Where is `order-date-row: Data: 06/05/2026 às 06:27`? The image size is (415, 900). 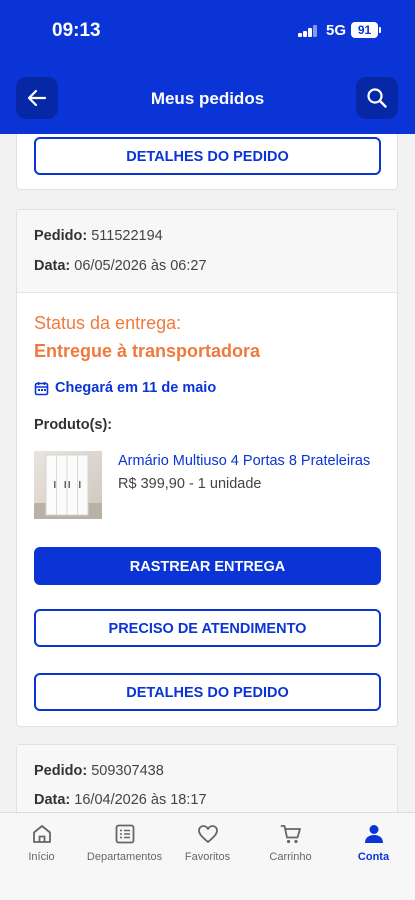 order-date-row: Data: 06/05/2026 às 06:27 is located at coordinates (120, 266).